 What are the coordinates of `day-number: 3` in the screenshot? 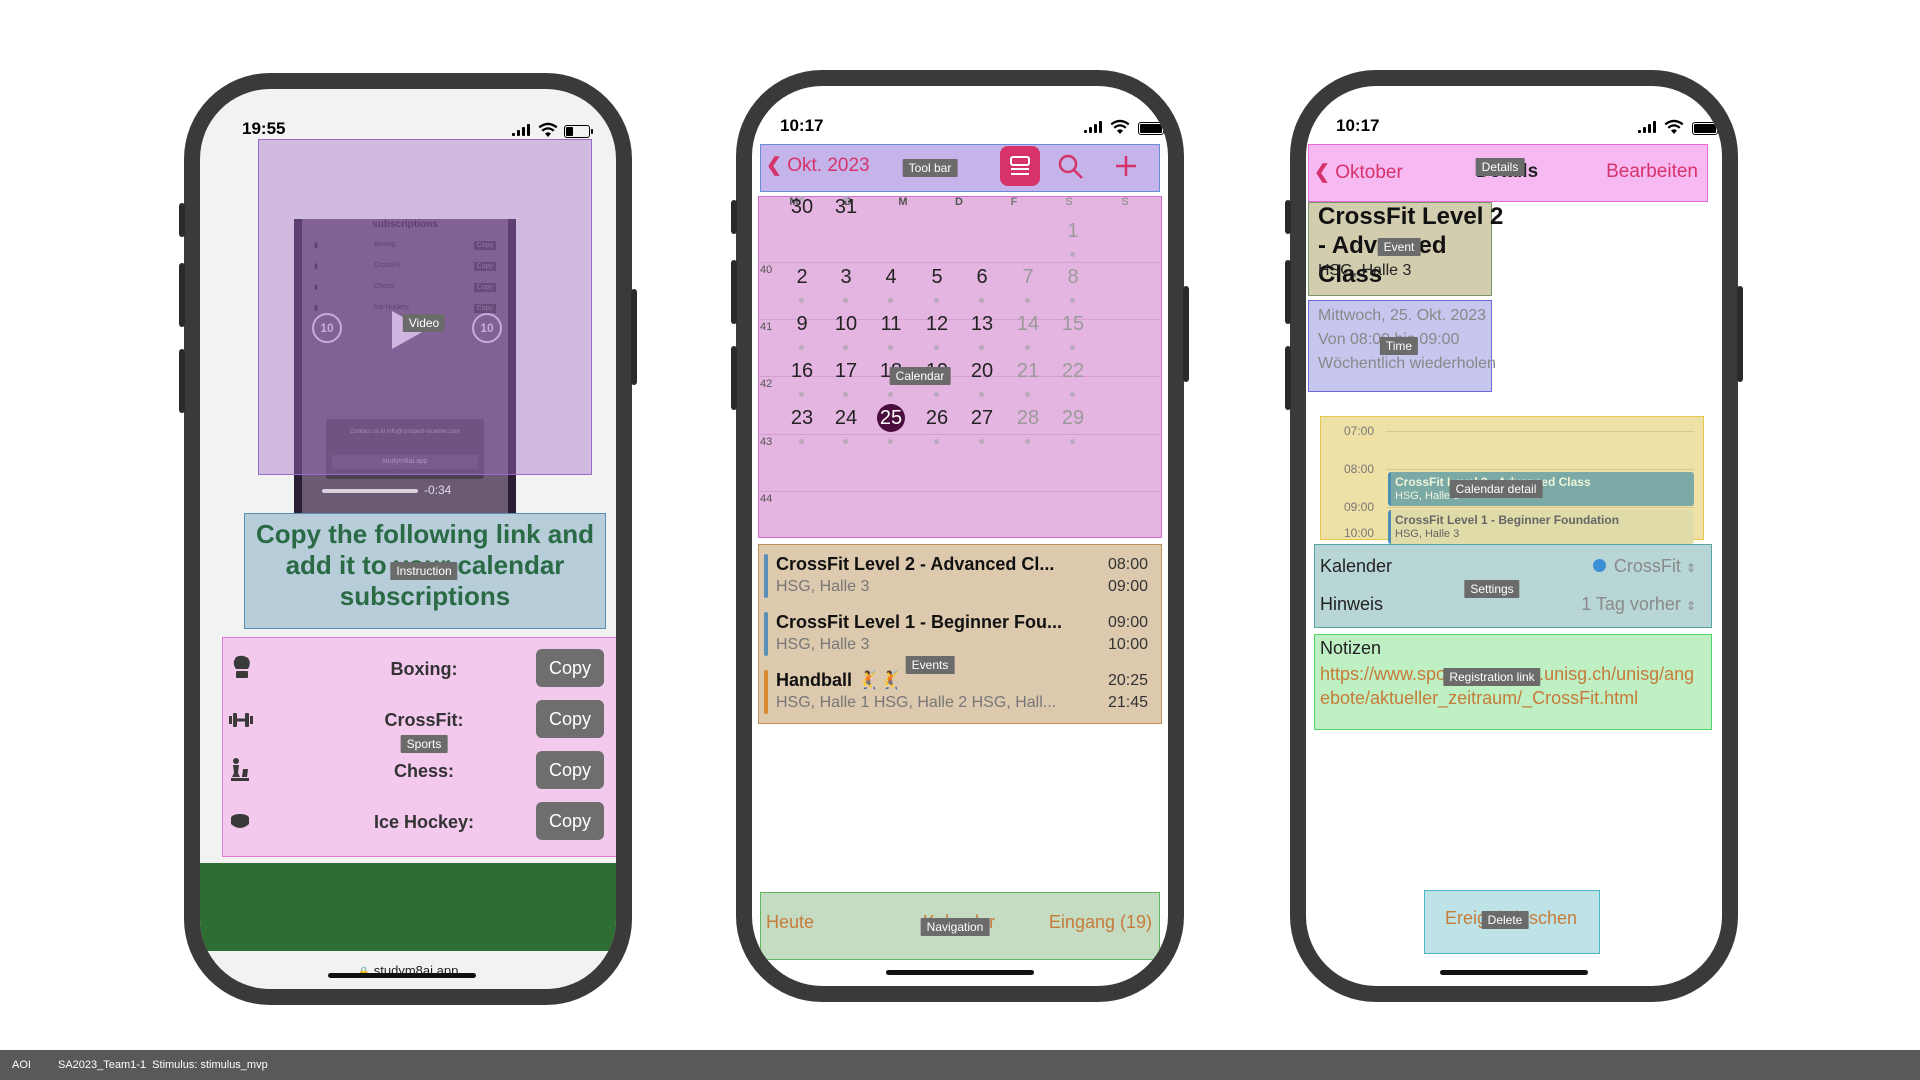 It's located at (846, 277).